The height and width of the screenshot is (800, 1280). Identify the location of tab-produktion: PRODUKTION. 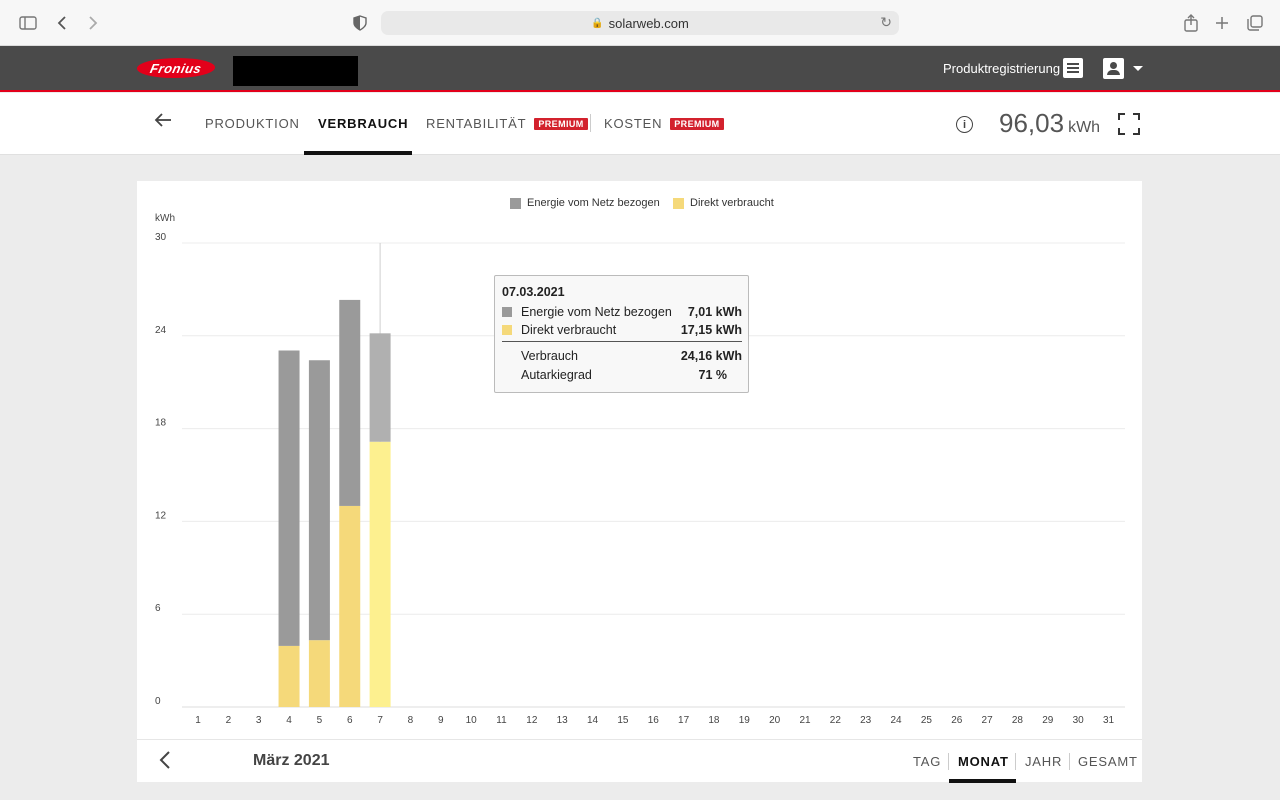
(252, 123).